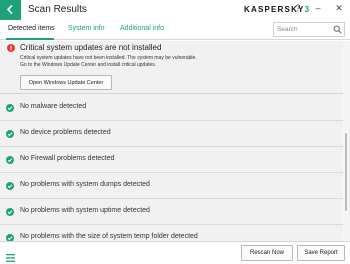 The image size is (350, 264). What do you see at coordinates (175, 10) in the screenshot?
I see `title-bar: Scan Results KASPERSKY3 ? – ✕` at bounding box center [175, 10].